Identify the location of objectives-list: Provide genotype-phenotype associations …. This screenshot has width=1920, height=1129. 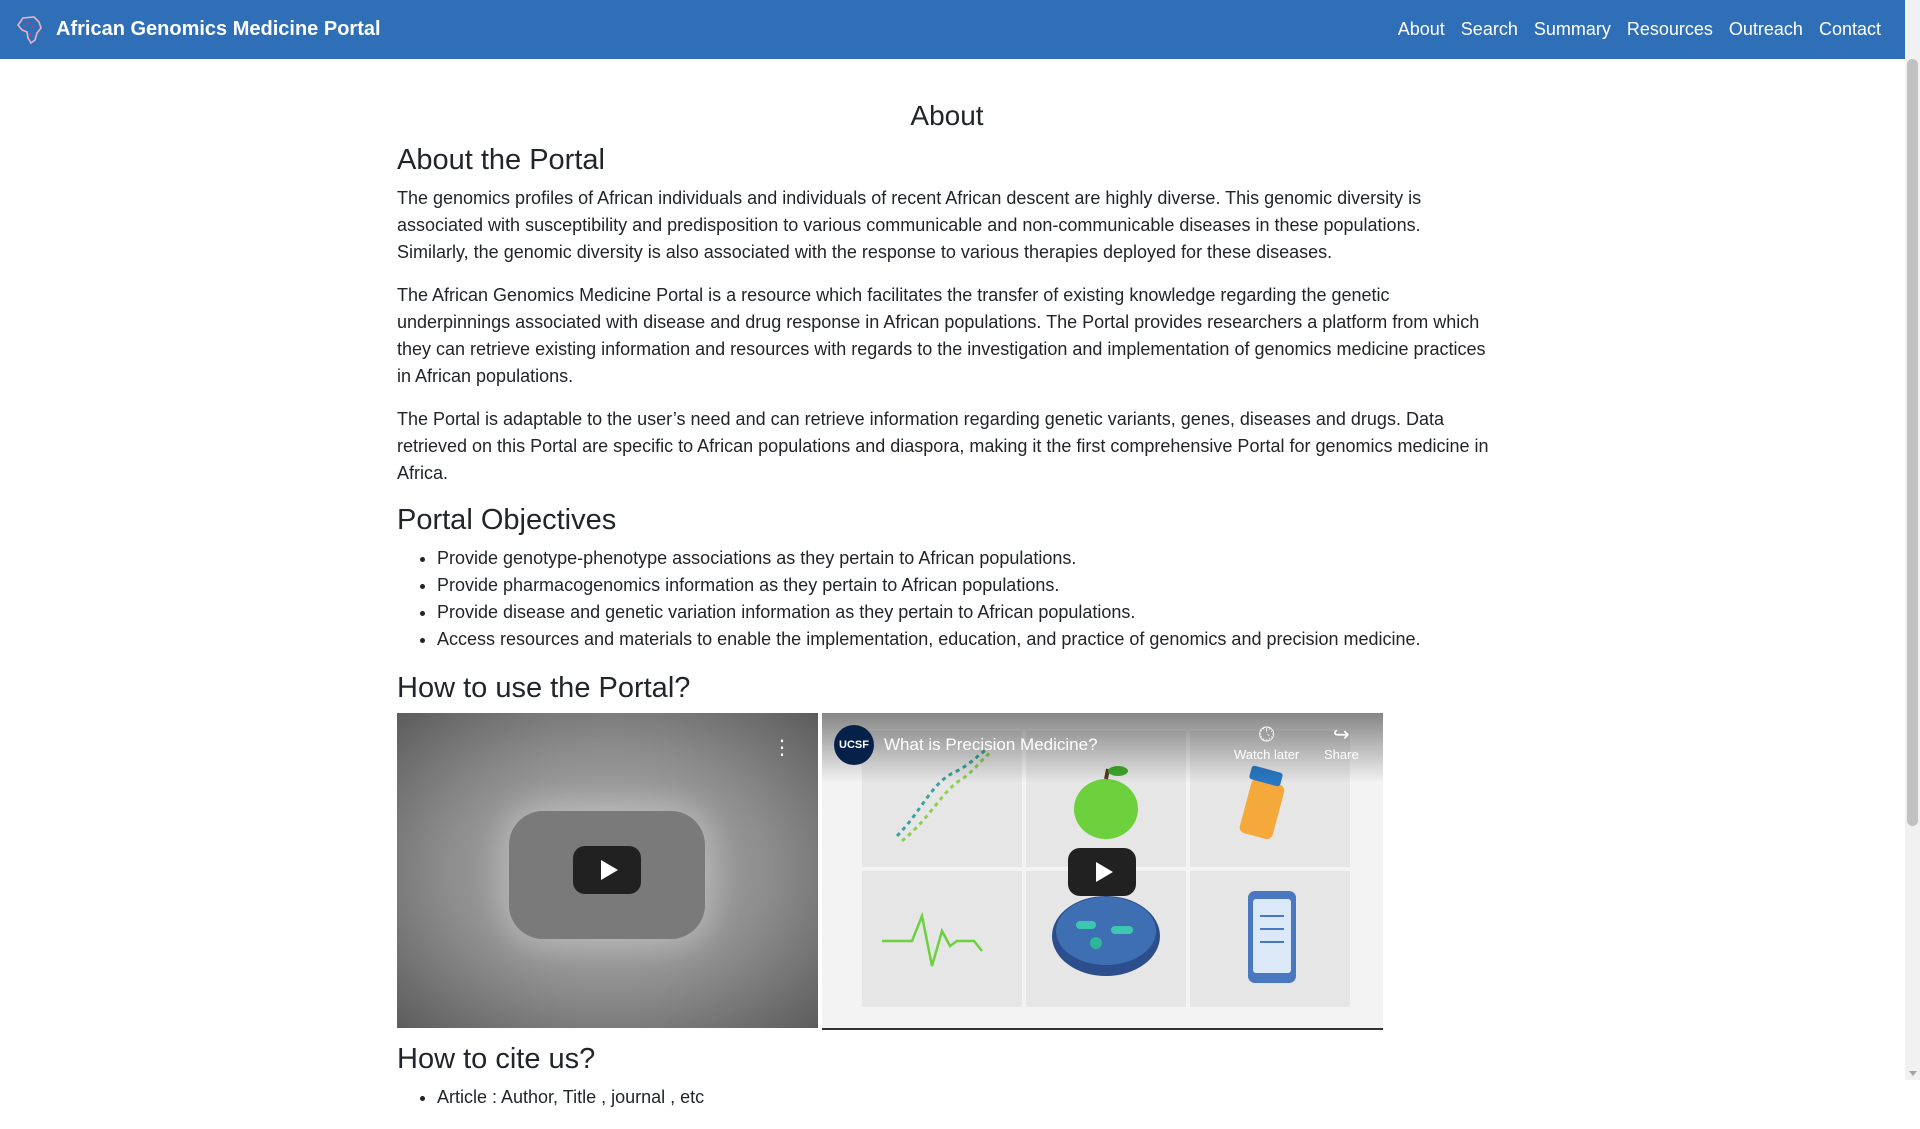
(947, 599).